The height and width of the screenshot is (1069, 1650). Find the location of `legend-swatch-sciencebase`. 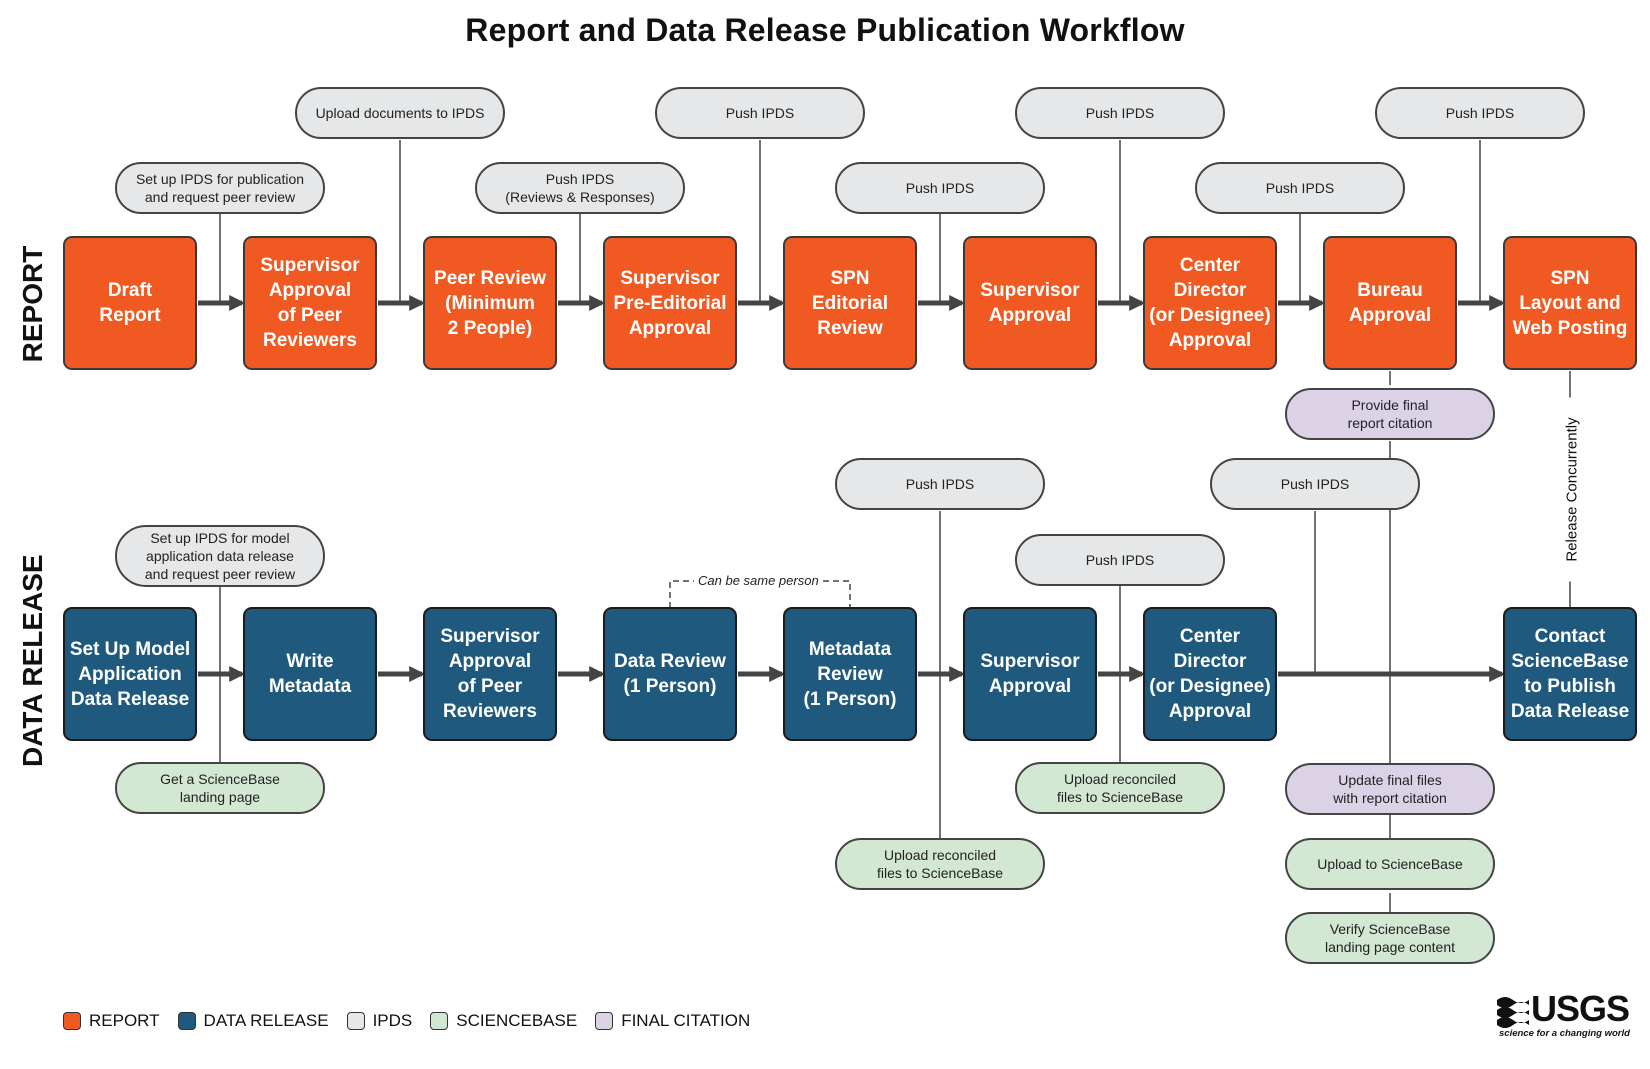

legend-swatch-sciencebase is located at coordinates (439, 1021).